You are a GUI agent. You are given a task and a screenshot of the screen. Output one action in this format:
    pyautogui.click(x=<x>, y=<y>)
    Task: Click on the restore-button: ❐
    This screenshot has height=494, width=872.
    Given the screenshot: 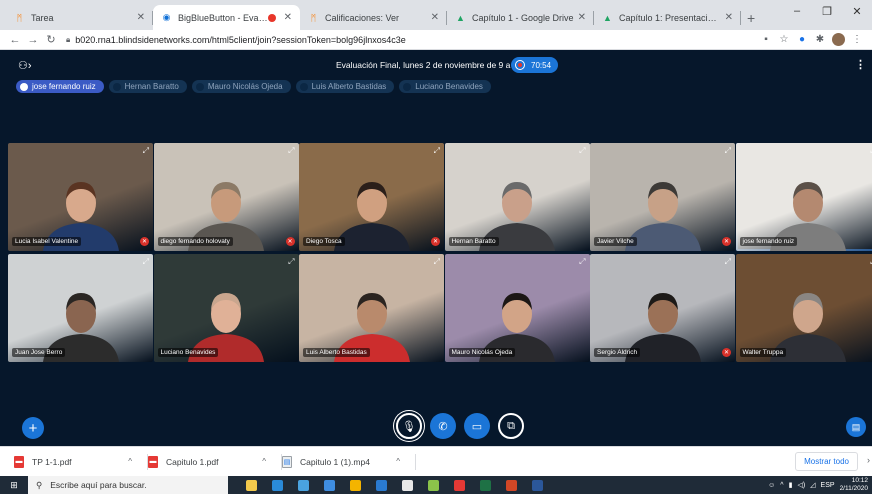 What is the action you would take?
    pyautogui.click(x=827, y=11)
    